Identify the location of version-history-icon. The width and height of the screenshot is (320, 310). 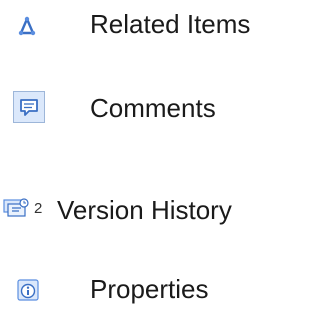
(17, 208).